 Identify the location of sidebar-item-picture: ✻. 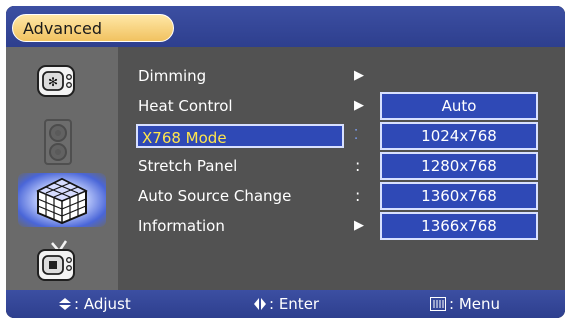
(62, 82).